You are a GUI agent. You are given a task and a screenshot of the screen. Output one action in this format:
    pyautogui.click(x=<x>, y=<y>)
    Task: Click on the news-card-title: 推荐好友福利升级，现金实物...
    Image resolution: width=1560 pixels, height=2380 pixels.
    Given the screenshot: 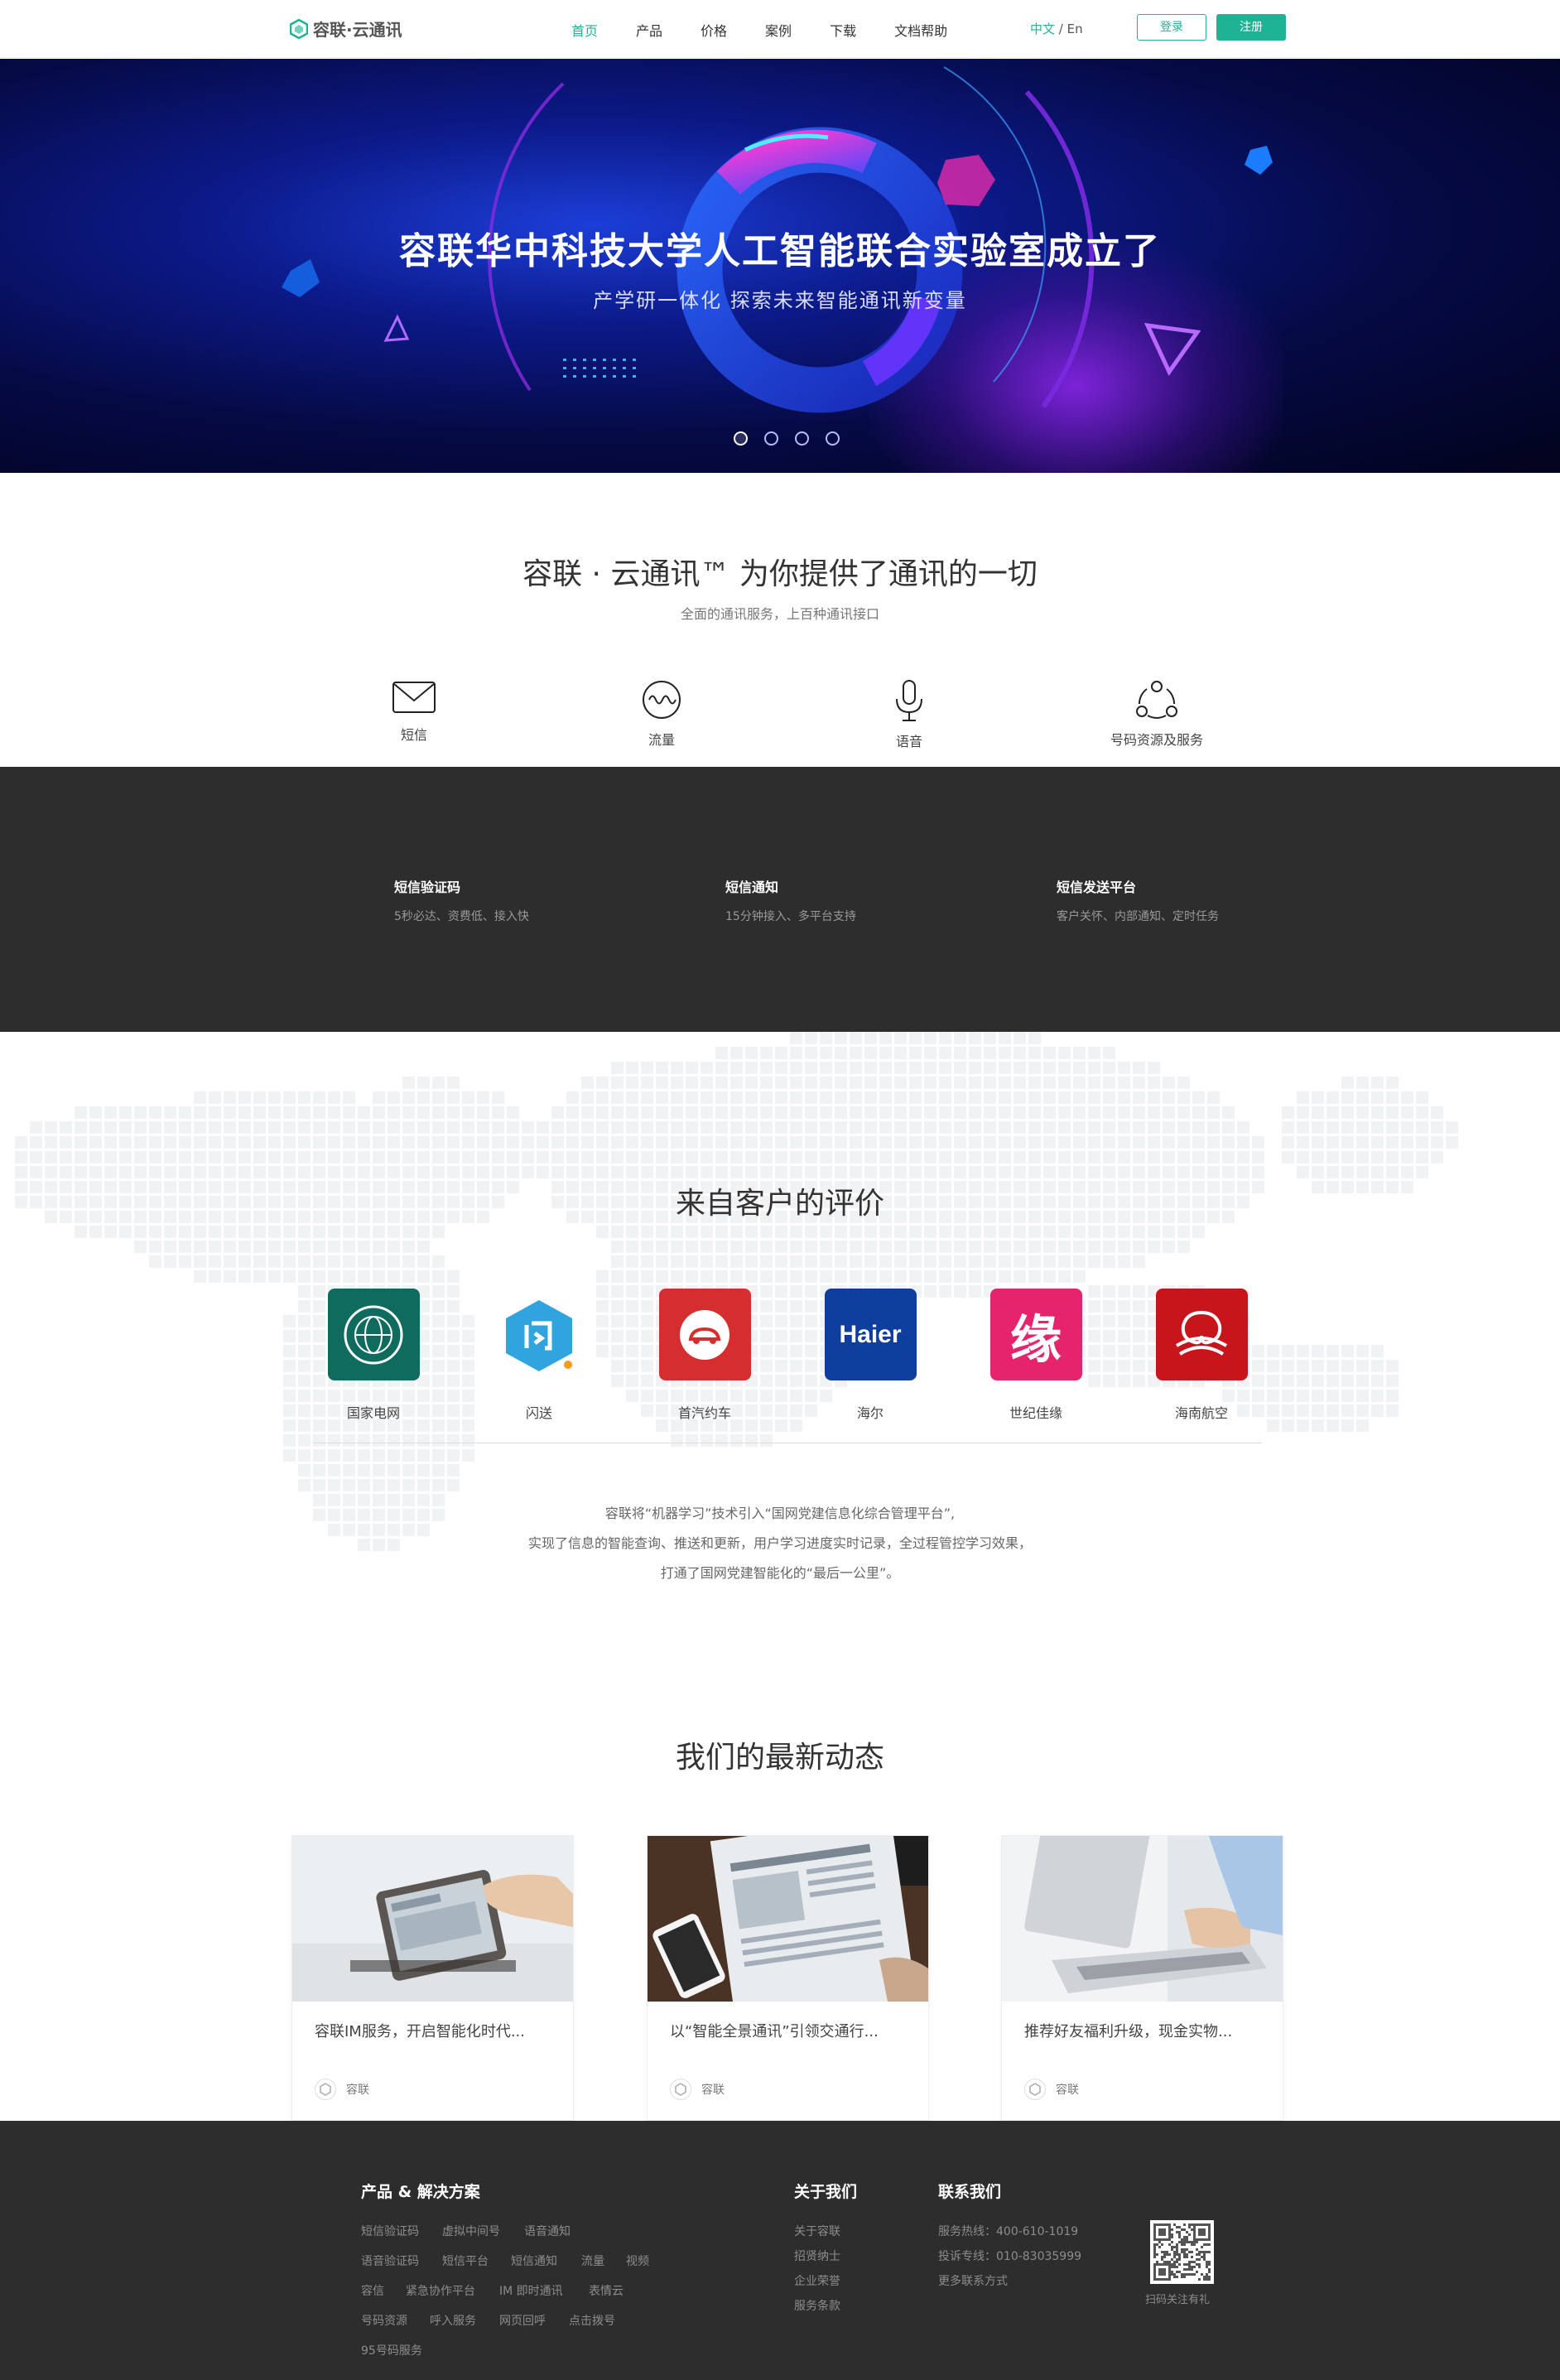 What is the action you would take?
    pyautogui.click(x=1128, y=2031)
    